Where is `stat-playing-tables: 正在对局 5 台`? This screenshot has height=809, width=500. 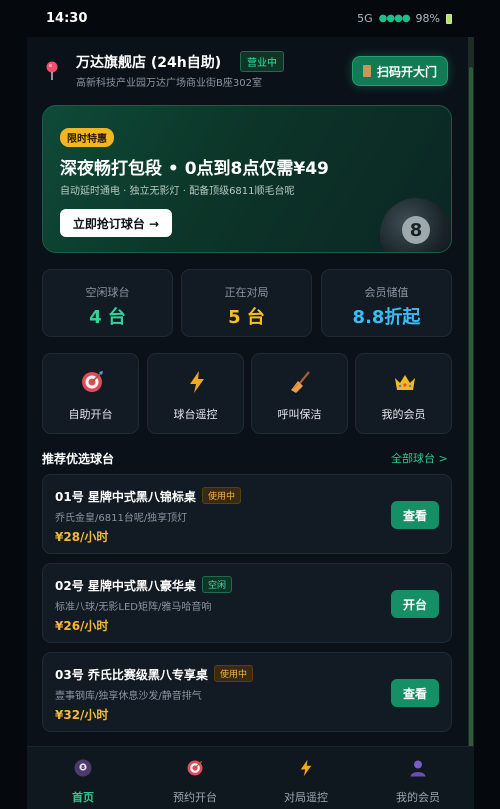 stat-playing-tables: 正在对局 5 台 is located at coordinates (246, 303).